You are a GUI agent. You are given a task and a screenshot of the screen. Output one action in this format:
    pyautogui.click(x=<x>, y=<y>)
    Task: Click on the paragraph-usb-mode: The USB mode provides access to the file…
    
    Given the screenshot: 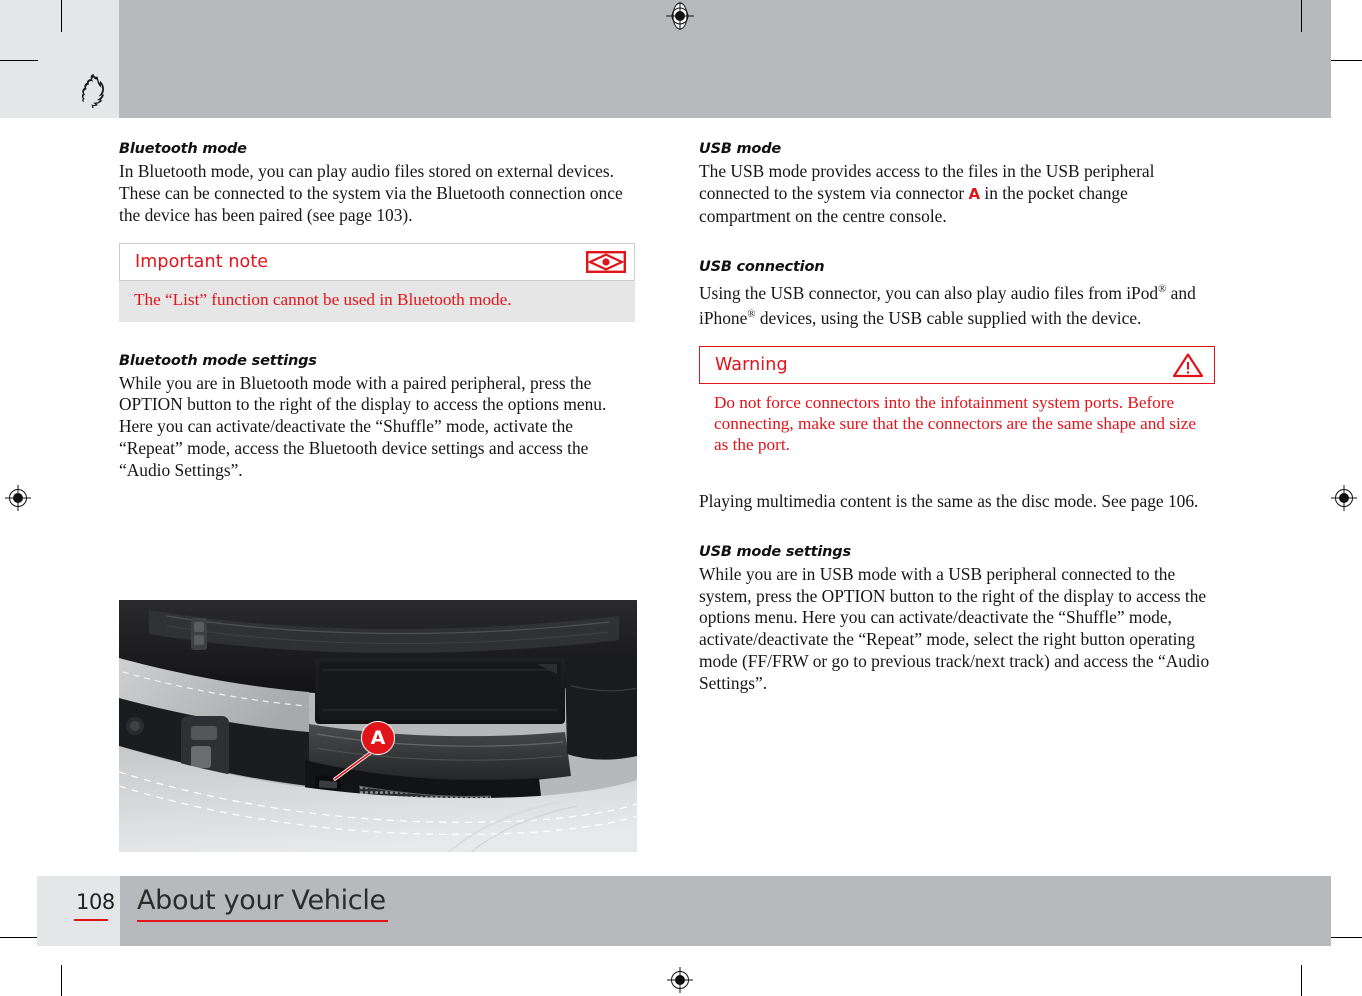 What is the action you would take?
    pyautogui.click(x=959, y=194)
    